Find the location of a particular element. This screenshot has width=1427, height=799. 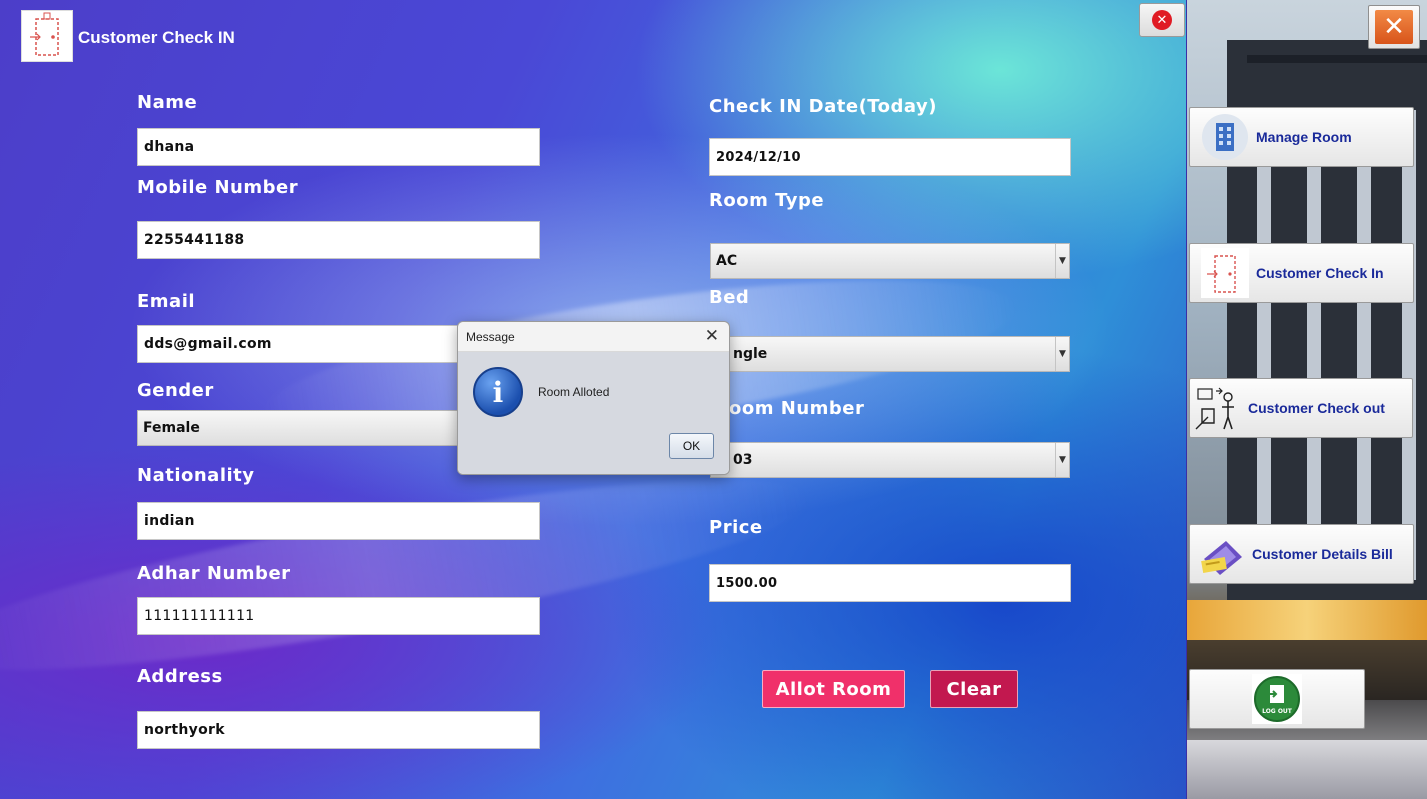

sidebar-item-label: Customer Details Bill is located at coordinates (1322, 554).